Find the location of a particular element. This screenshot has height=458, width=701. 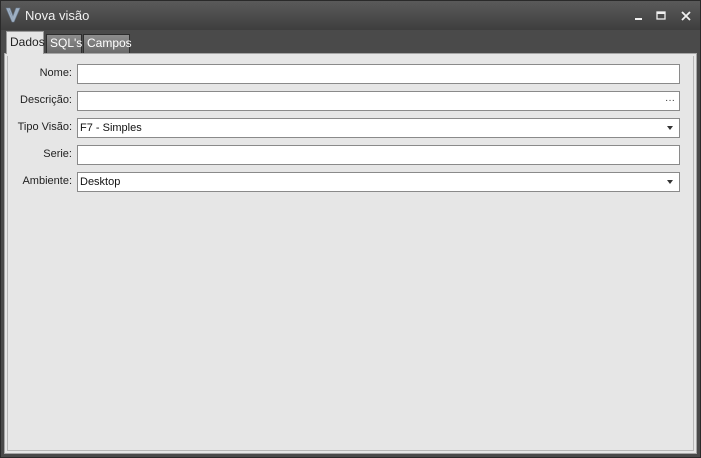

close-icon is located at coordinates (686, 15).